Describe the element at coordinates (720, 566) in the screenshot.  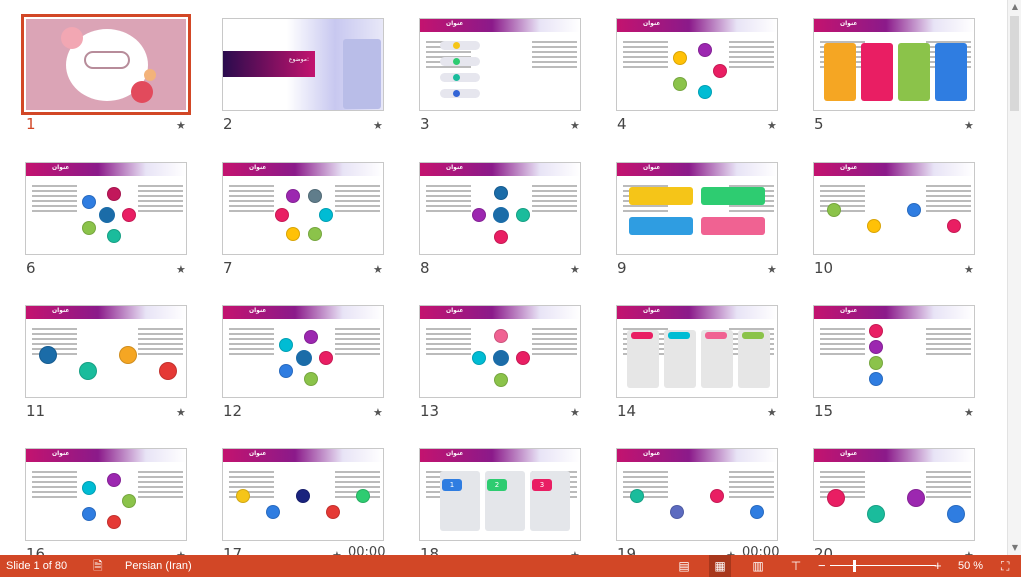
I see `slide-sorter-view-button: ▦` at that location.